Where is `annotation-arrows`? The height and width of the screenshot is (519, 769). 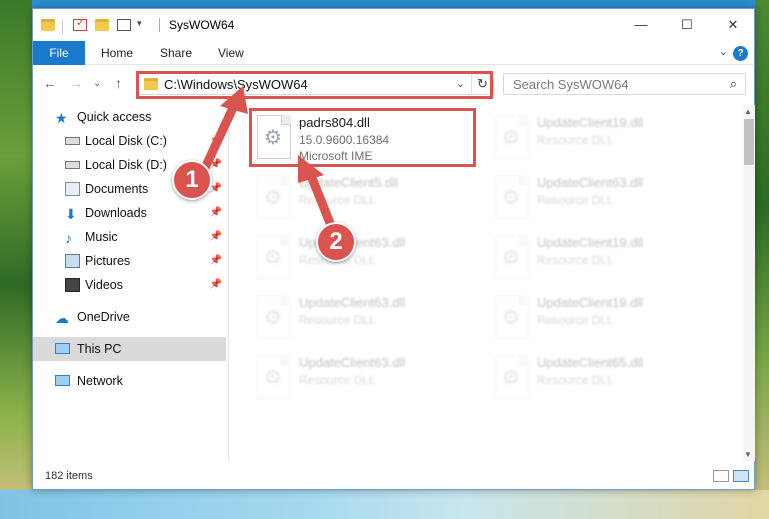 annotation-arrows is located at coordinates (268, 159).